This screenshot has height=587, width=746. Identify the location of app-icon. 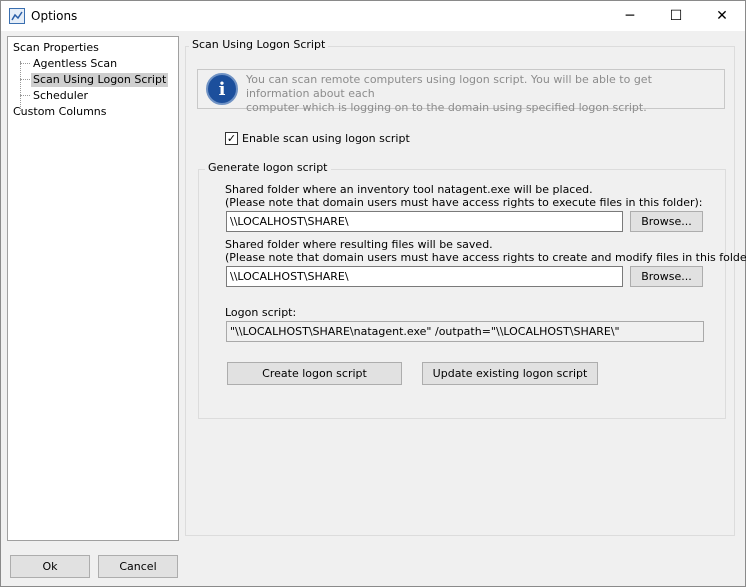
(17, 16).